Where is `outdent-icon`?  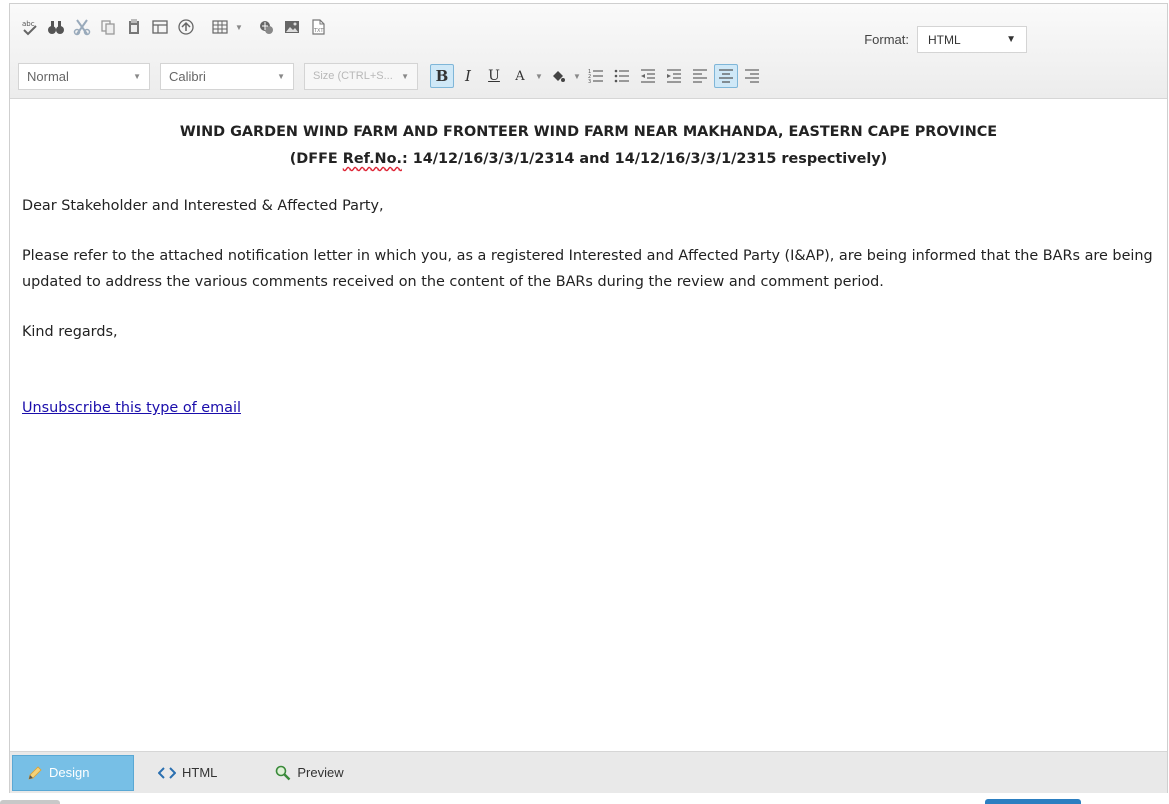
outdent-icon is located at coordinates (648, 76).